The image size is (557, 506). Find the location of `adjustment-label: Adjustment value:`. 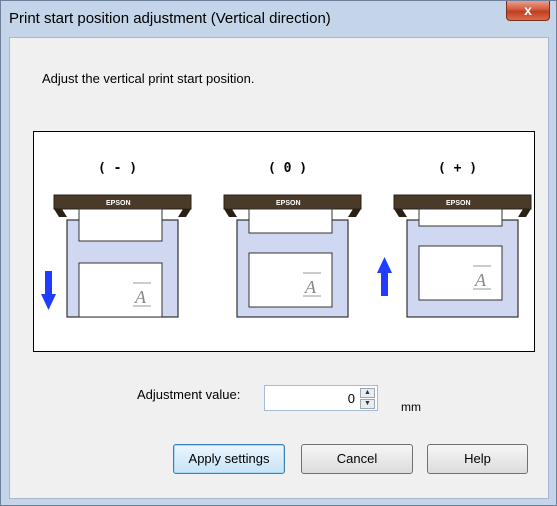

adjustment-label: Adjustment value: is located at coordinates (189, 394).